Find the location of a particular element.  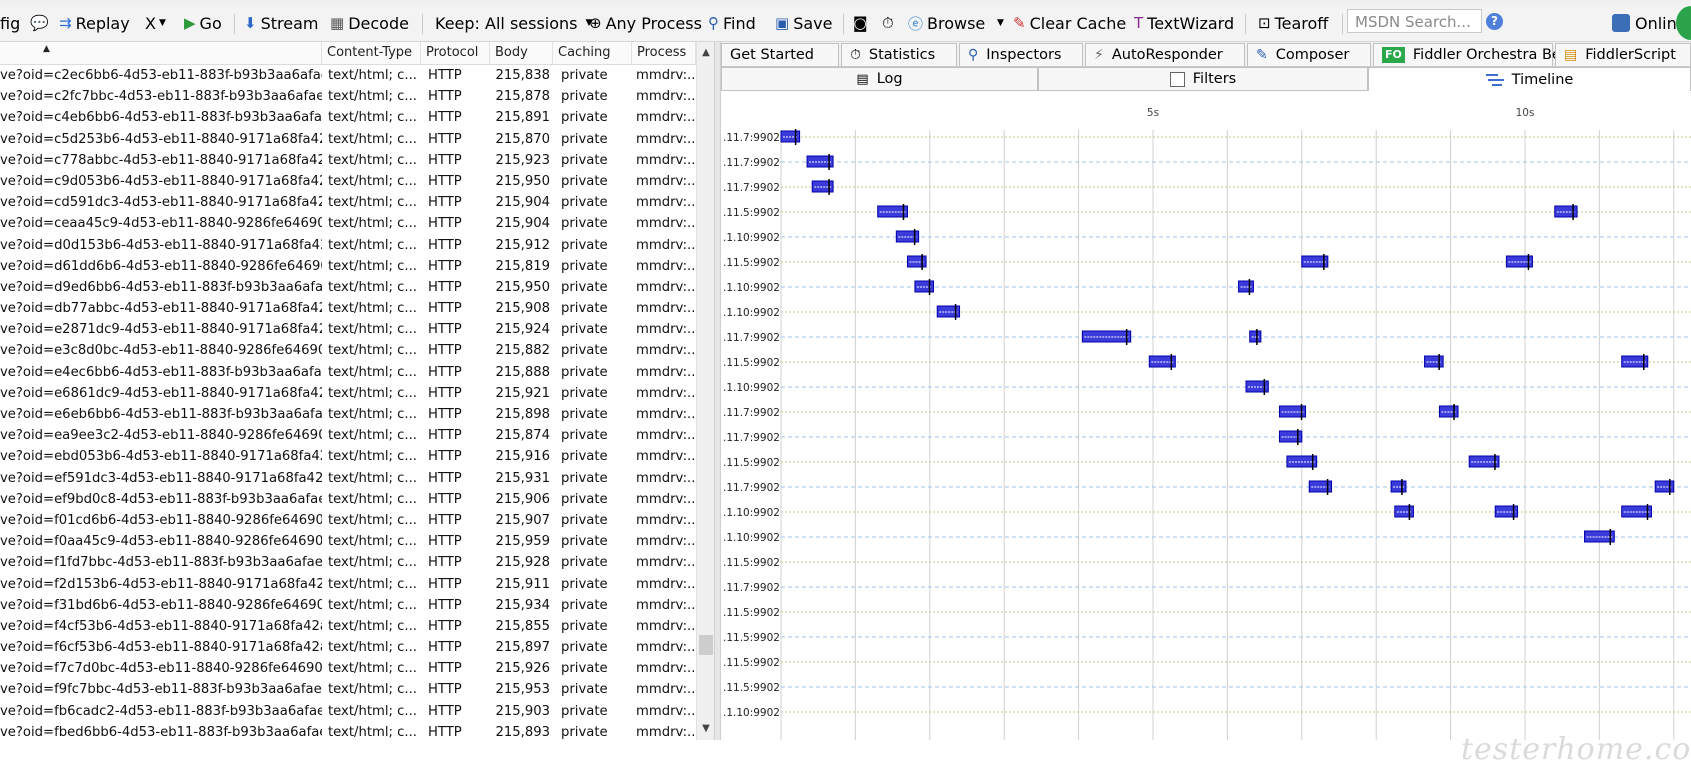

decode-button: ▦ Decode is located at coordinates (369, 23).